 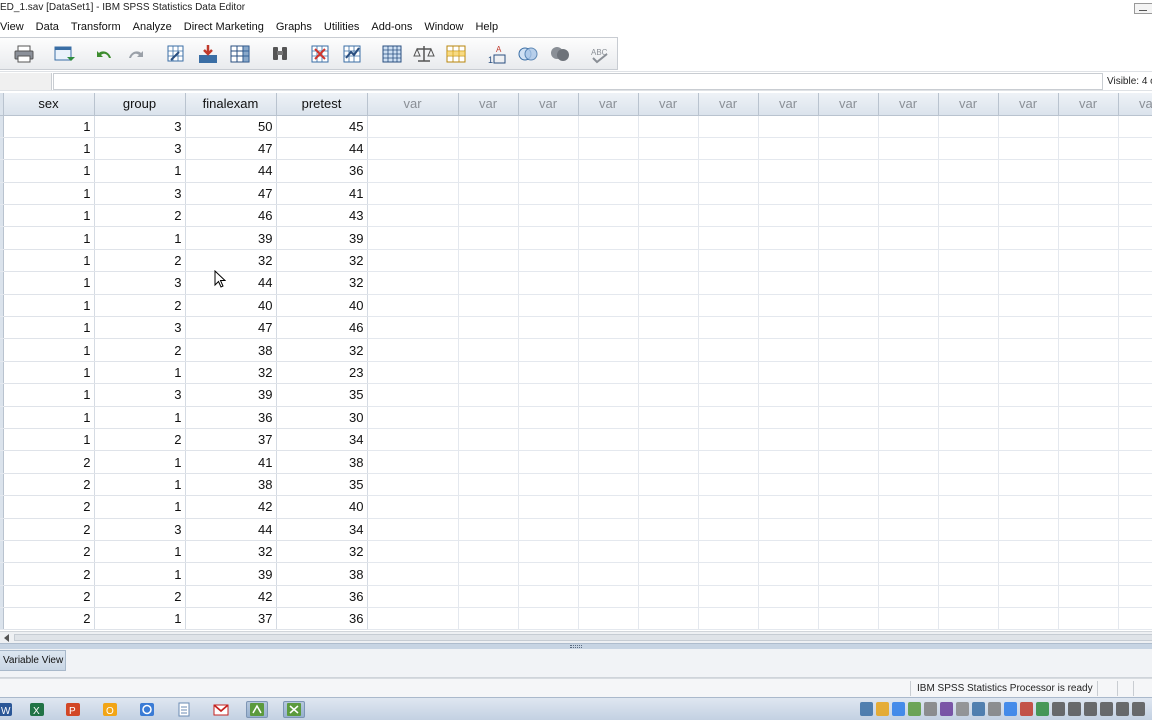 I want to click on menu-view: View, so click(x=15, y=27).